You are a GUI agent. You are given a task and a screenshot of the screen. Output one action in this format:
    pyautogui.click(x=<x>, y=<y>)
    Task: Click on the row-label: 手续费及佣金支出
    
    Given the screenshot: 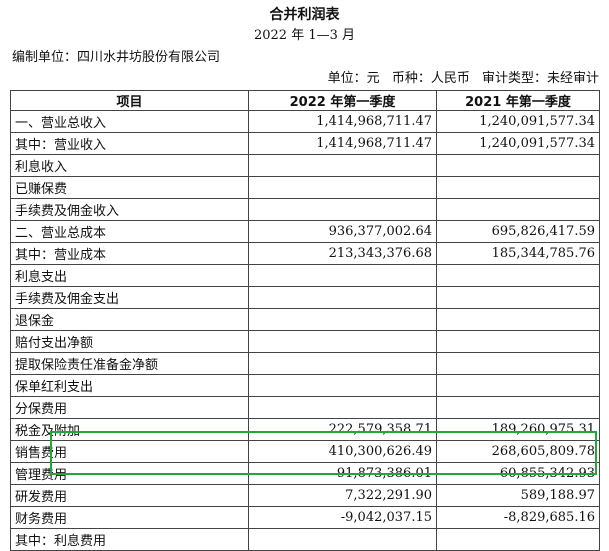 What is the action you would take?
    pyautogui.click(x=129, y=297)
    